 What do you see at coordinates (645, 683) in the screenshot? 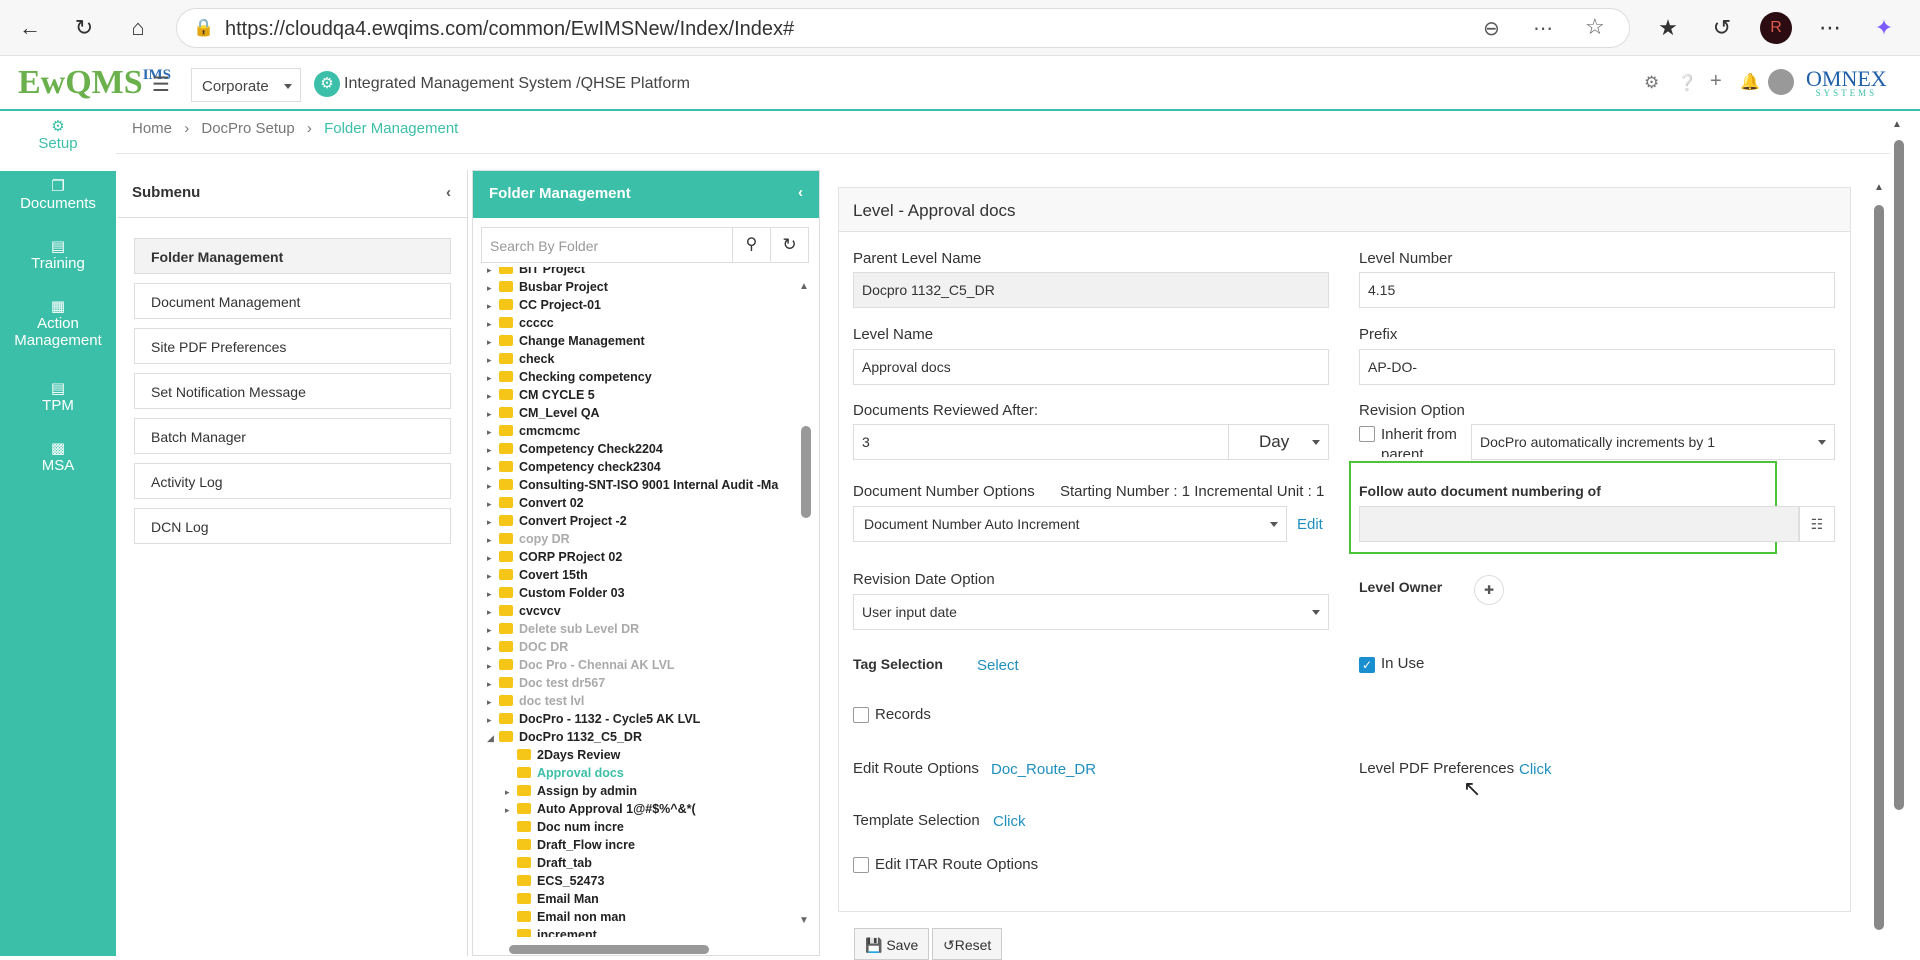
I see `tree-node: ▸ Doc test dr567` at bounding box center [645, 683].